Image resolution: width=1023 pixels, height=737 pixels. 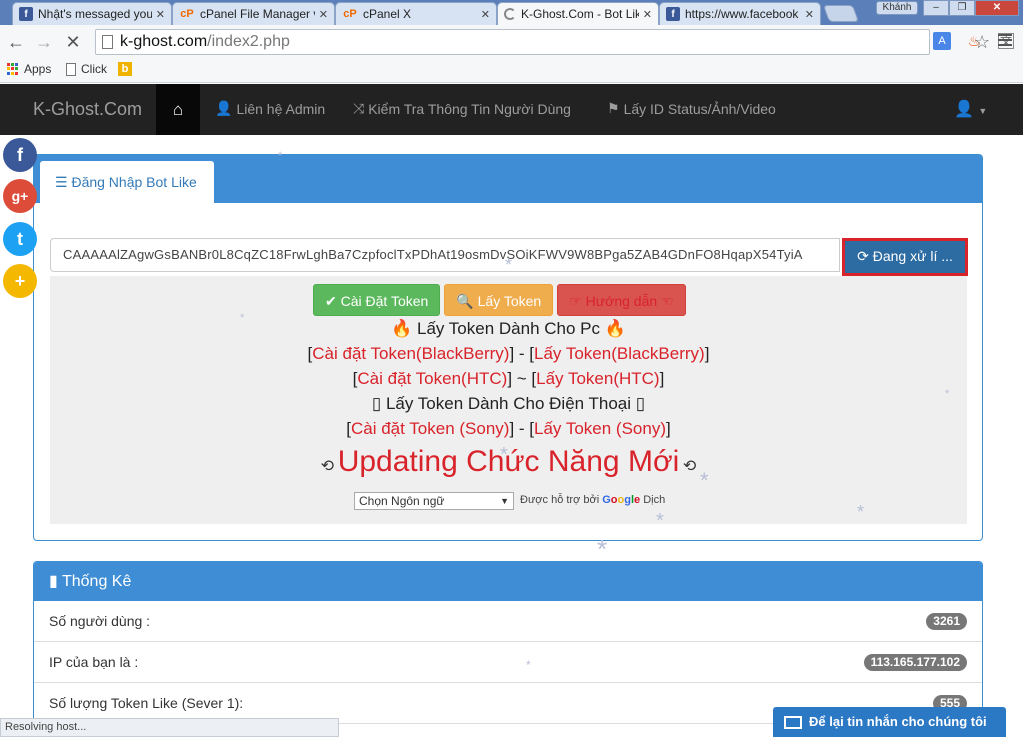 I want to click on user-dropdown: 👤 ▼, so click(x=970, y=109).